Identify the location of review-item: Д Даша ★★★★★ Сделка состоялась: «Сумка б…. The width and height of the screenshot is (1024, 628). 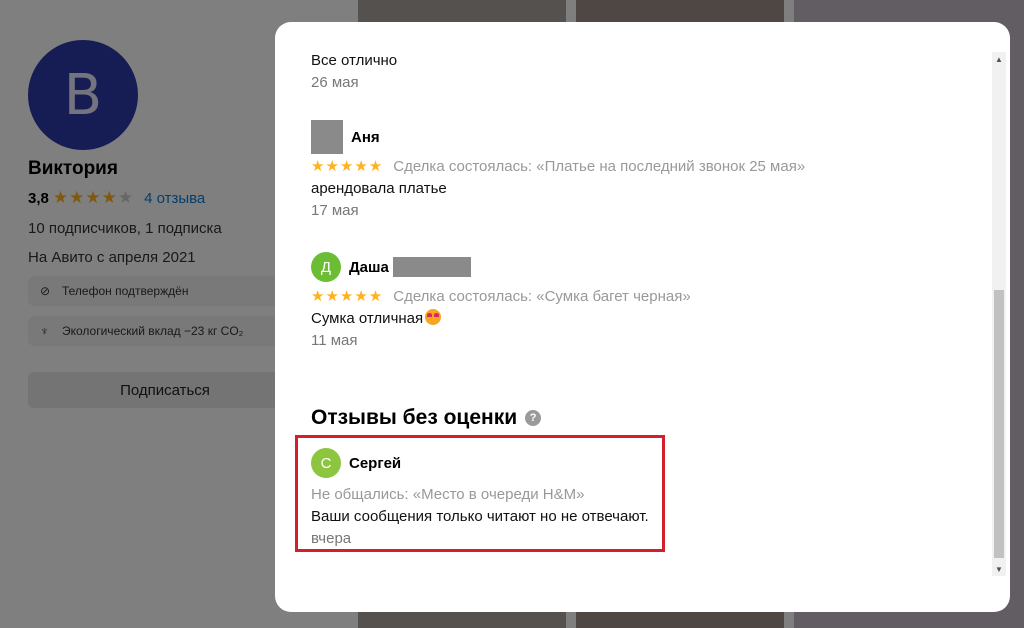
(636, 301).